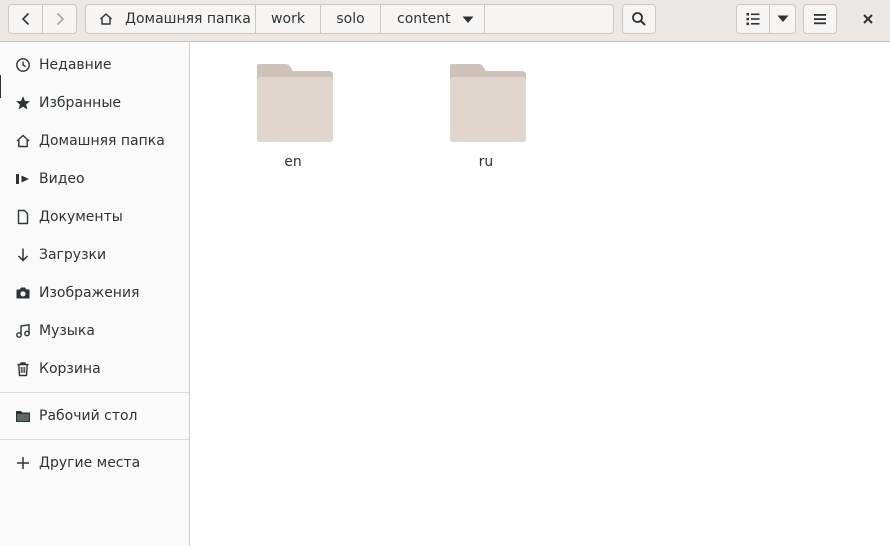 The height and width of the screenshot is (546, 890). I want to click on sidebar-item-label: Изображения, so click(89, 293).